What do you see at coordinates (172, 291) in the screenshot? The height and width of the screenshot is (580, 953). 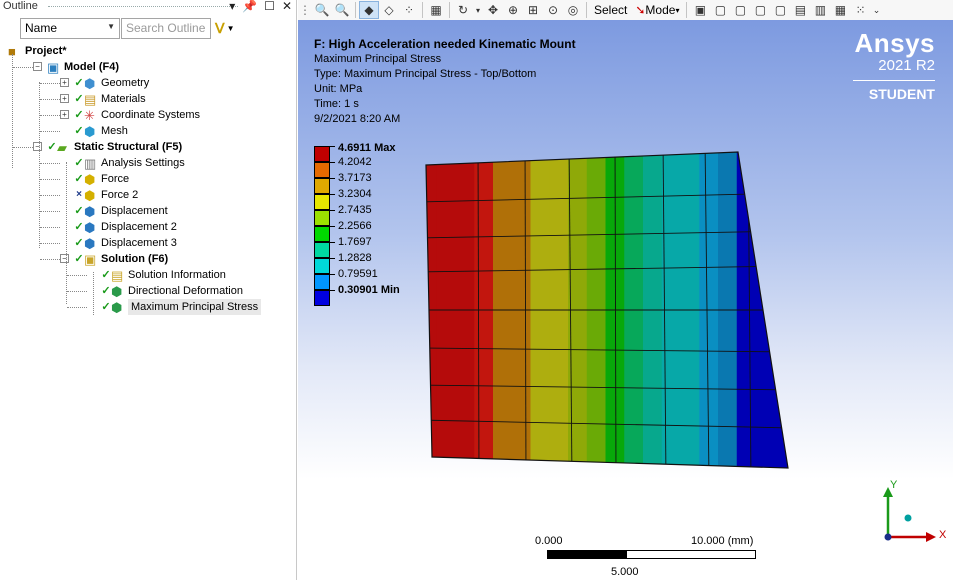 I see `tree-item: ✓ ⬢ Directional Deformation` at bounding box center [172, 291].